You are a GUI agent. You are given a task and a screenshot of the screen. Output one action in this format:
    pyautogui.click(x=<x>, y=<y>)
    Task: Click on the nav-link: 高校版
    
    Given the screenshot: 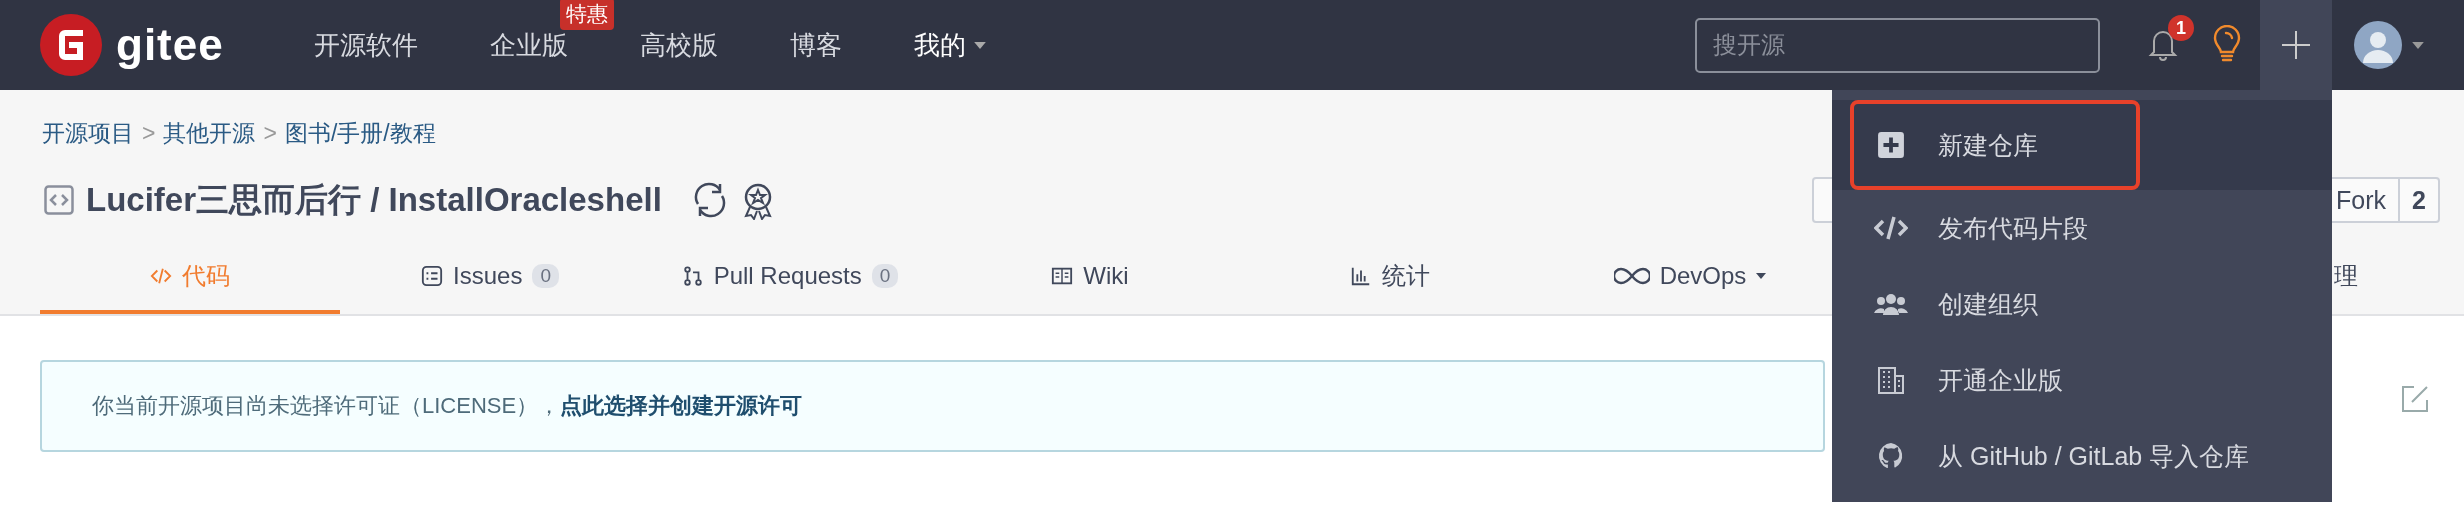 What is the action you would take?
    pyautogui.click(x=678, y=45)
    